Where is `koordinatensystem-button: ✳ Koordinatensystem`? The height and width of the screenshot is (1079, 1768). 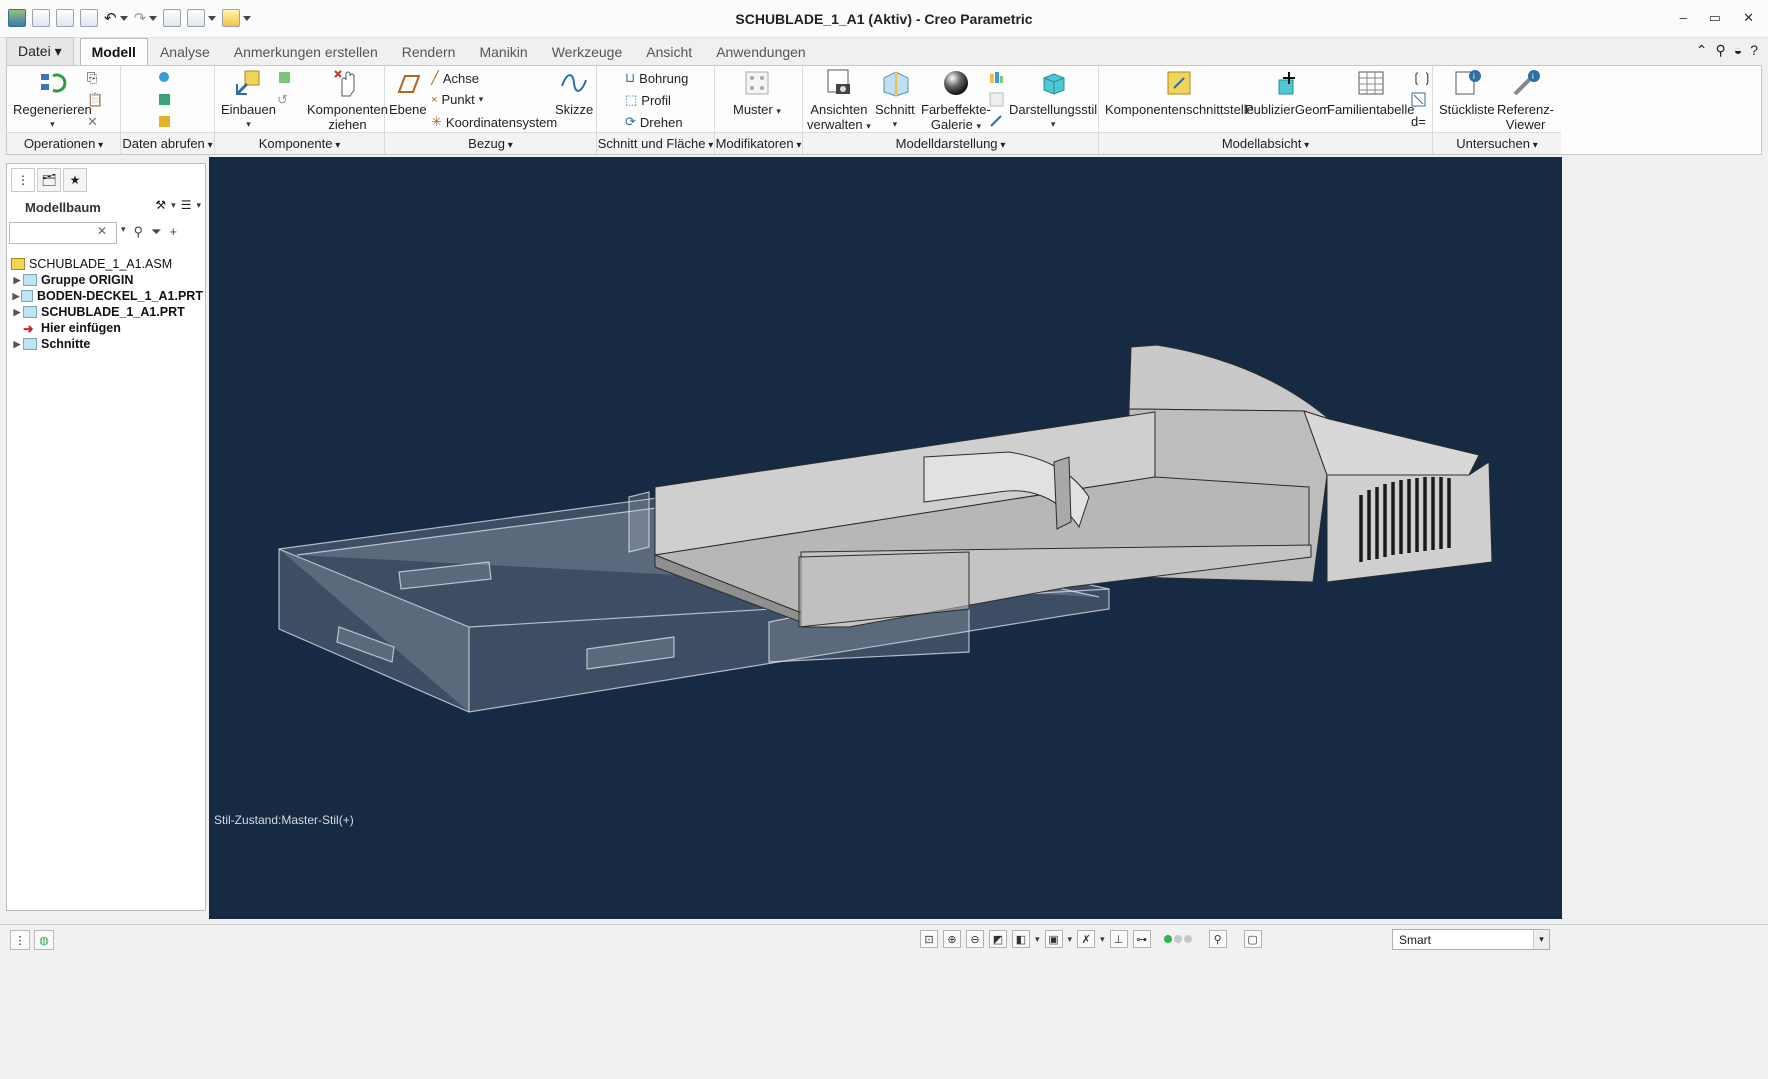 koordinatensystem-button: ✳ Koordinatensystem is located at coordinates (494, 122).